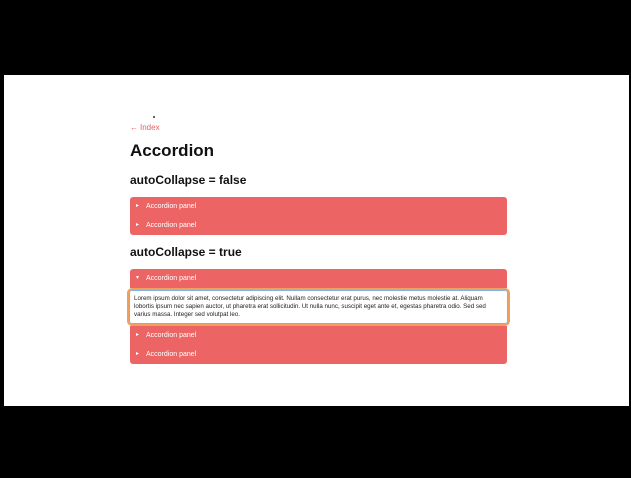  I want to click on page-title: Accordion, so click(172, 150).